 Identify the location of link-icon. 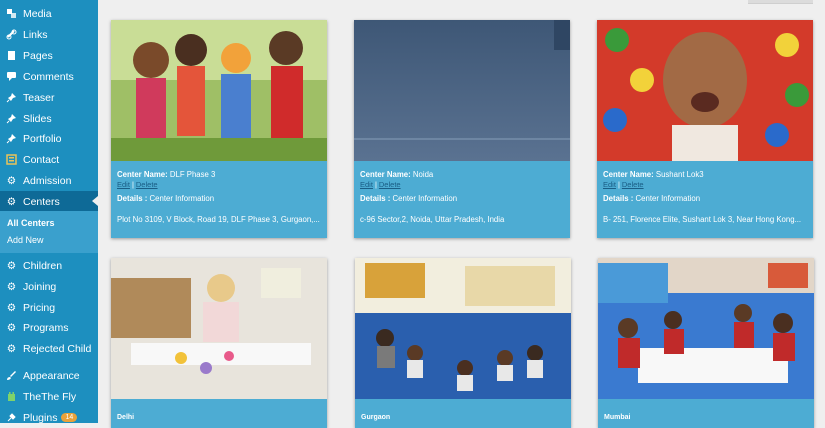
(11, 34).